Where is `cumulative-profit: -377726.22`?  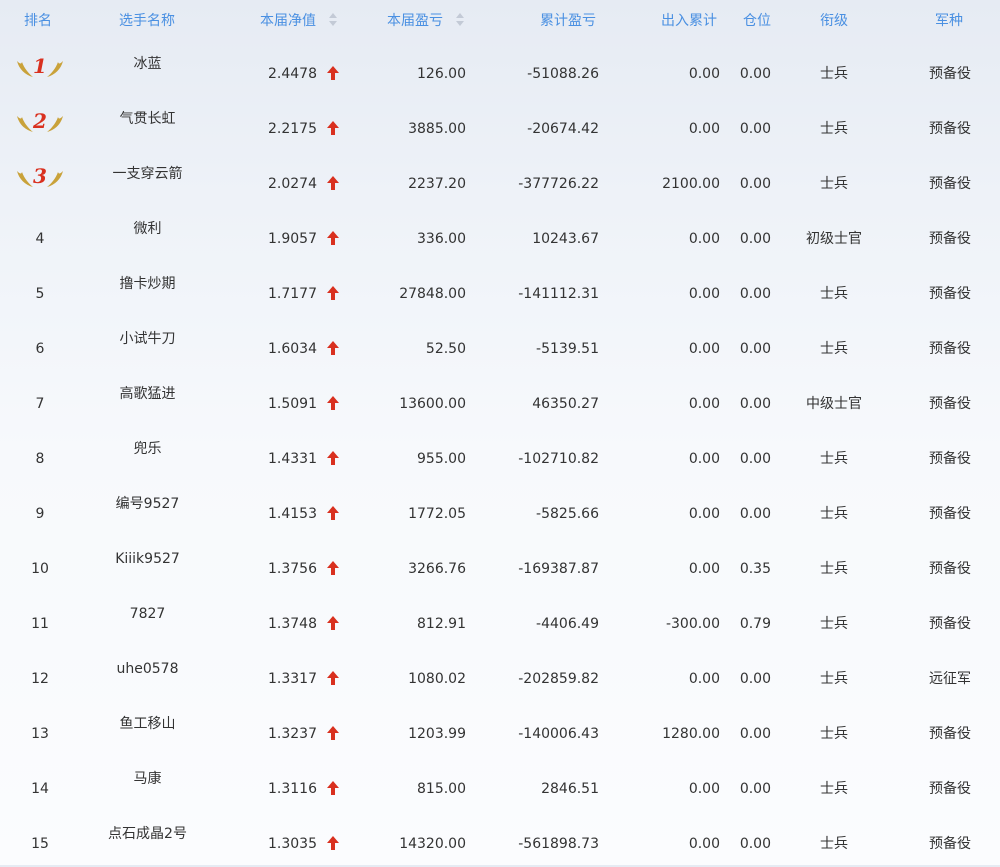 cumulative-profit: -377726.22 is located at coordinates (558, 184).